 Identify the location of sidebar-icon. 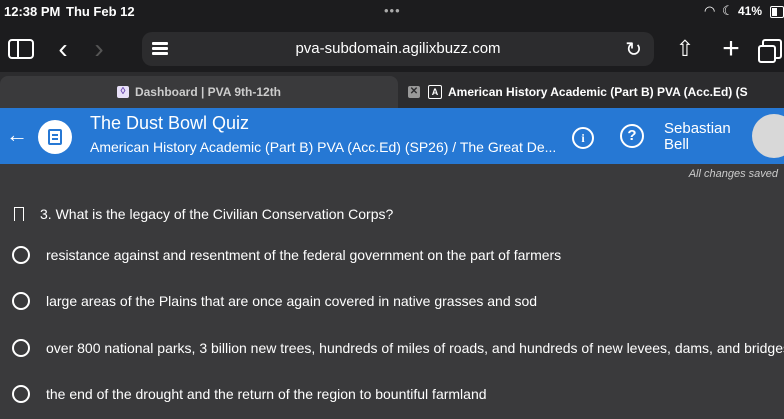
(21, 49).